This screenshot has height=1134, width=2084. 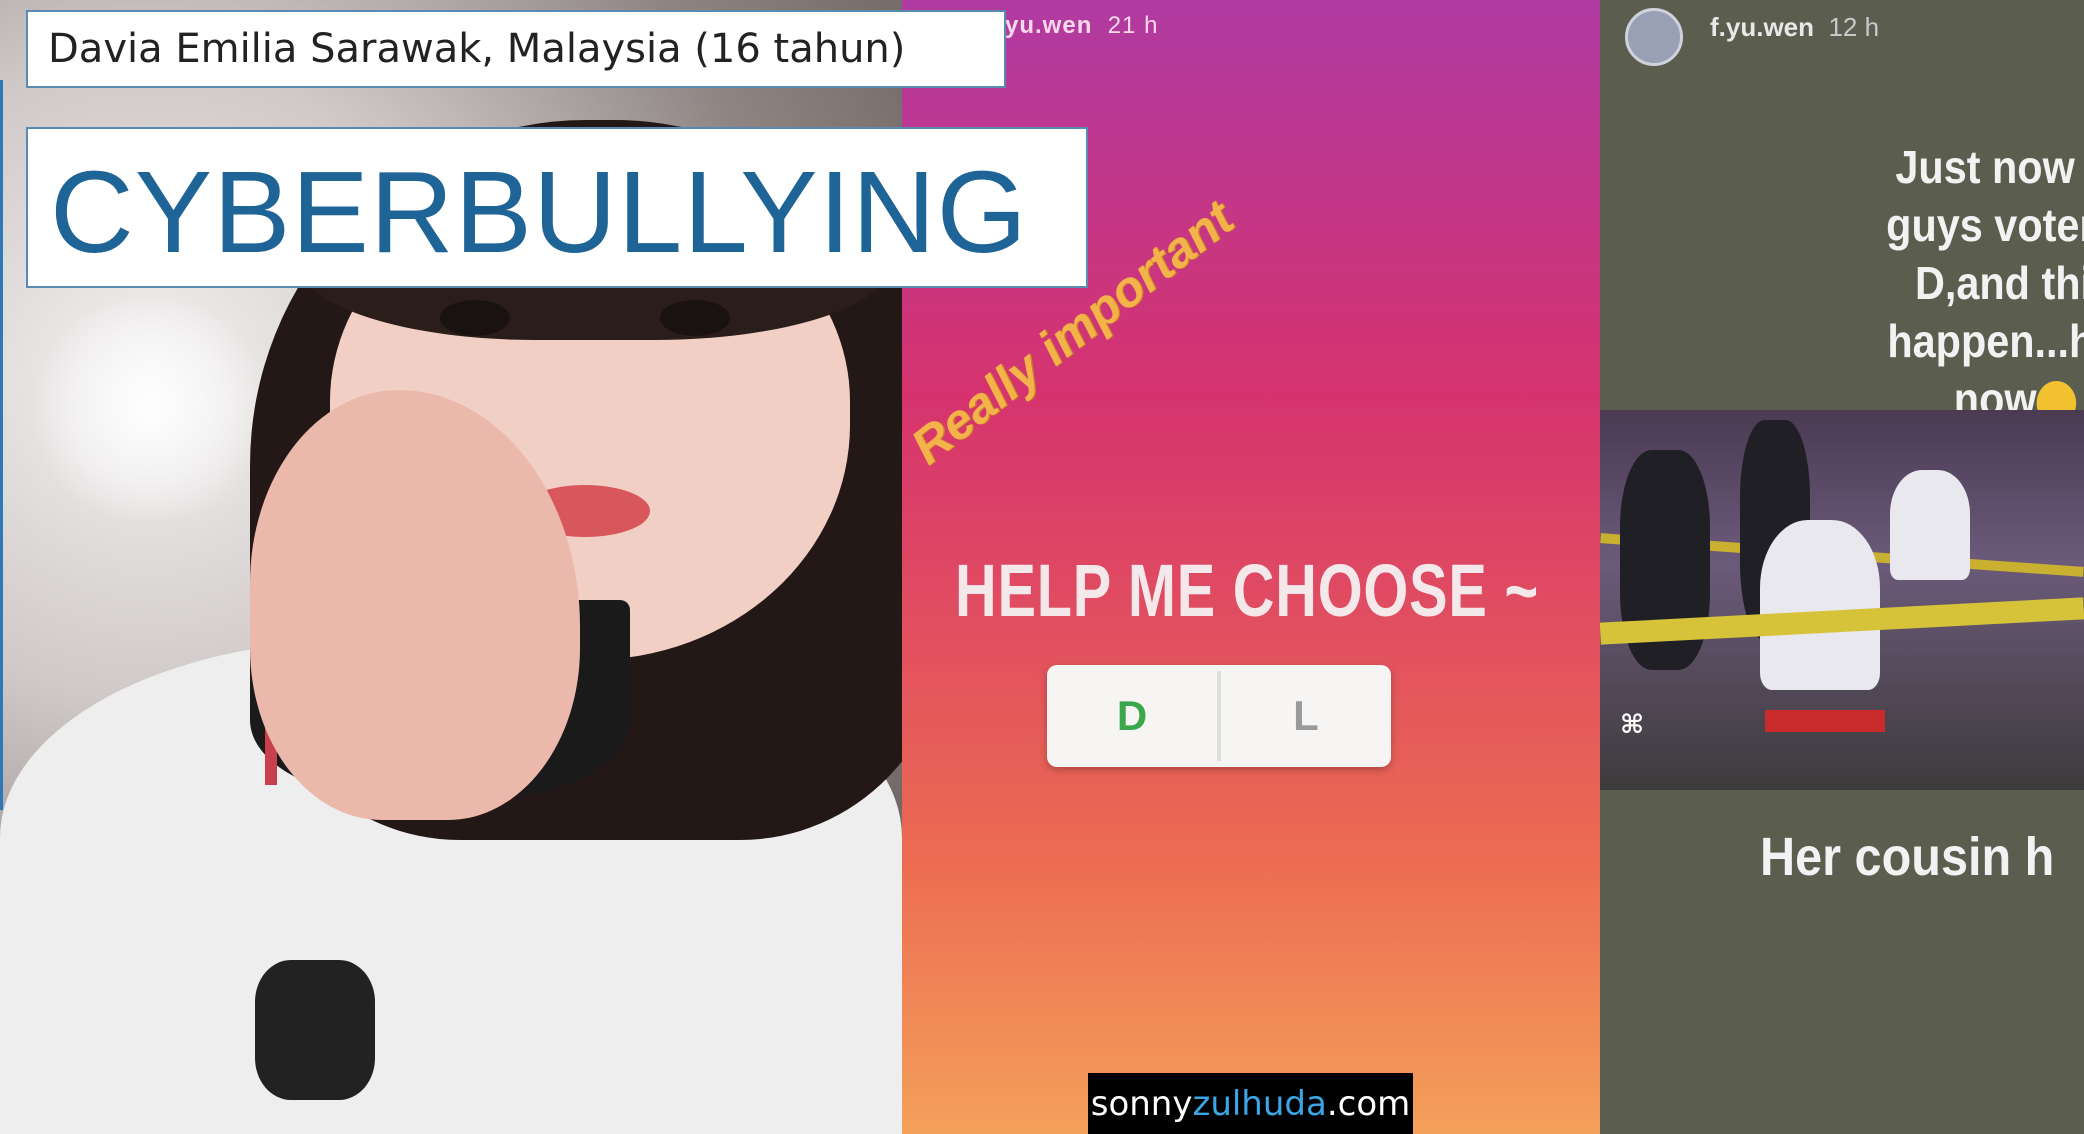 I want to click on accent-rule, so click(x=1, y=445).